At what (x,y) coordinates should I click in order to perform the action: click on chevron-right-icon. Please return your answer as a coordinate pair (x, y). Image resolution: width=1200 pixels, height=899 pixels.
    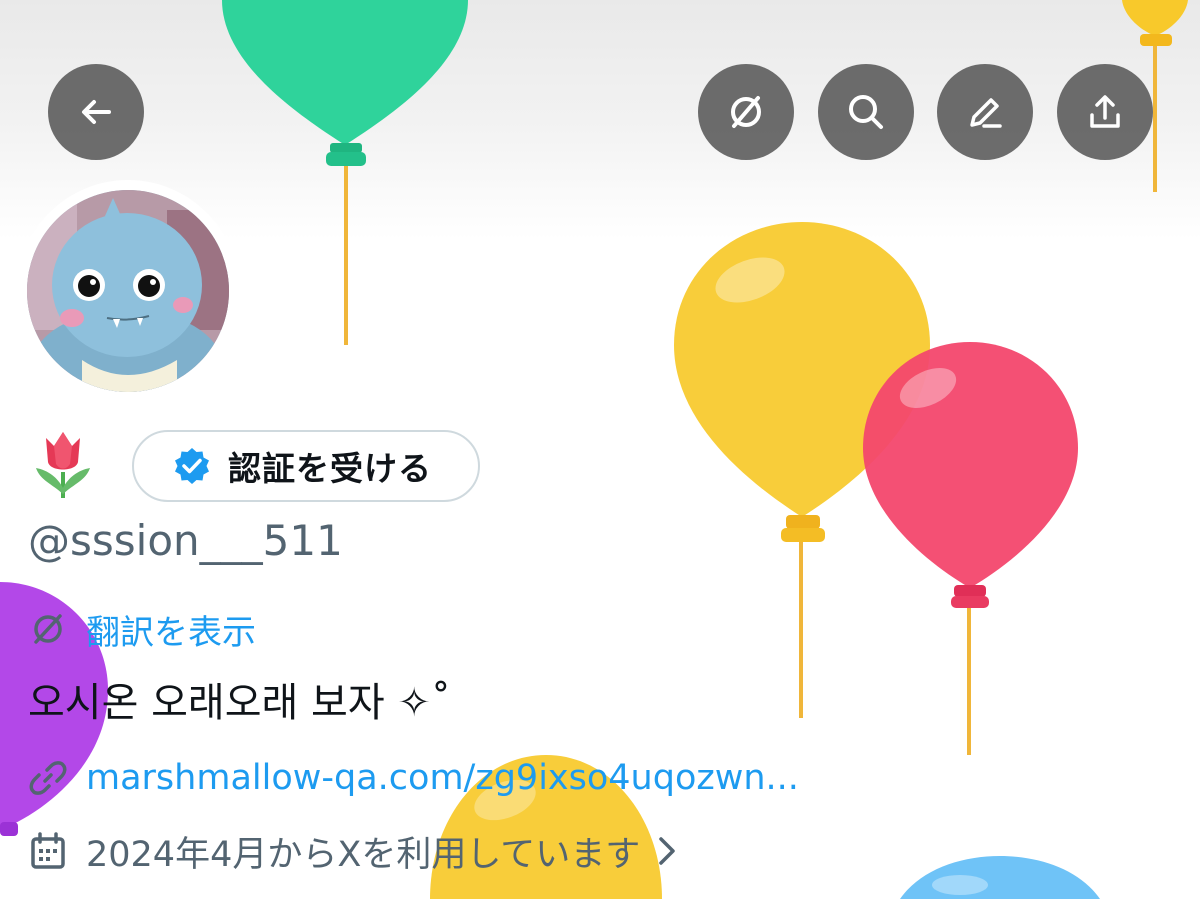
    Looking at the image, I should click on (667, 851).